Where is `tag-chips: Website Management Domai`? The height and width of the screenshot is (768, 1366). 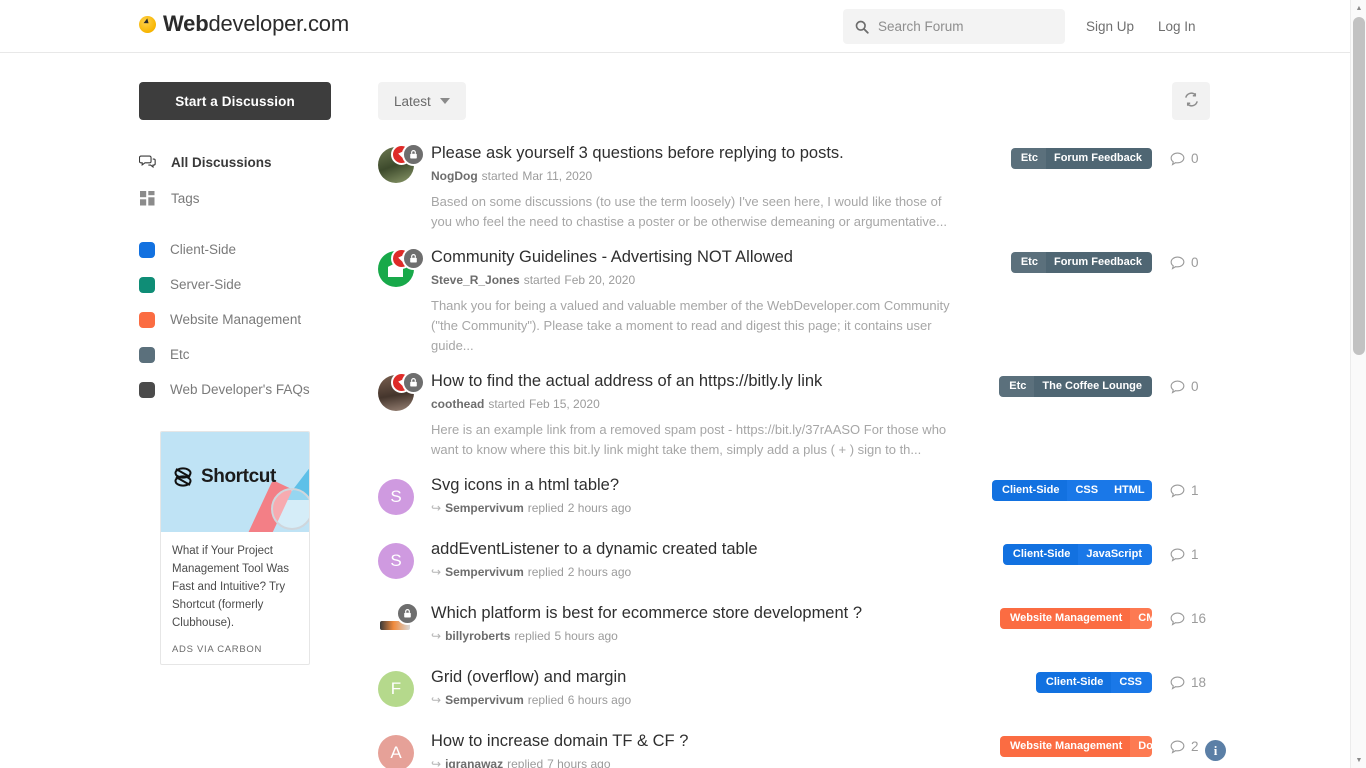 tag-chips: Website Management Domai is located at coordinates (1076, 746).